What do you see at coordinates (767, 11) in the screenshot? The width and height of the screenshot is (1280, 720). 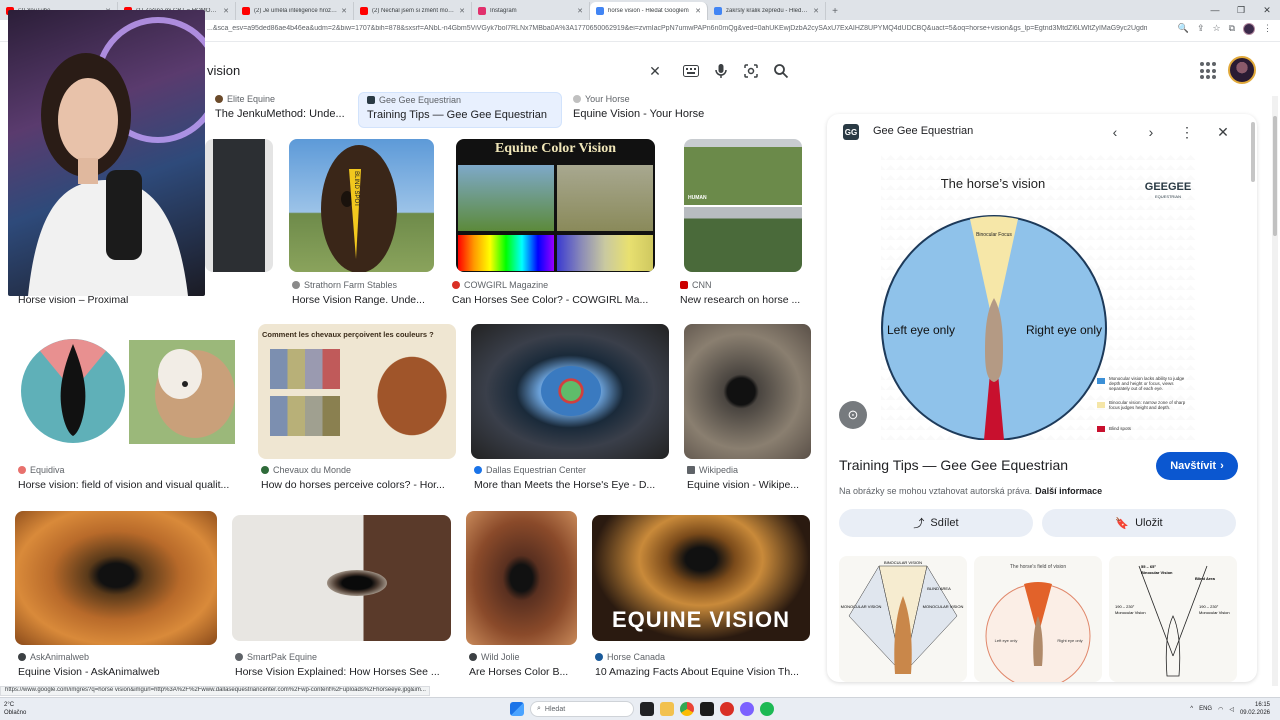 I see `browser-tab: zakrsly kralik zepredu - Hledat... ✕` at bounding box center [767, 11].